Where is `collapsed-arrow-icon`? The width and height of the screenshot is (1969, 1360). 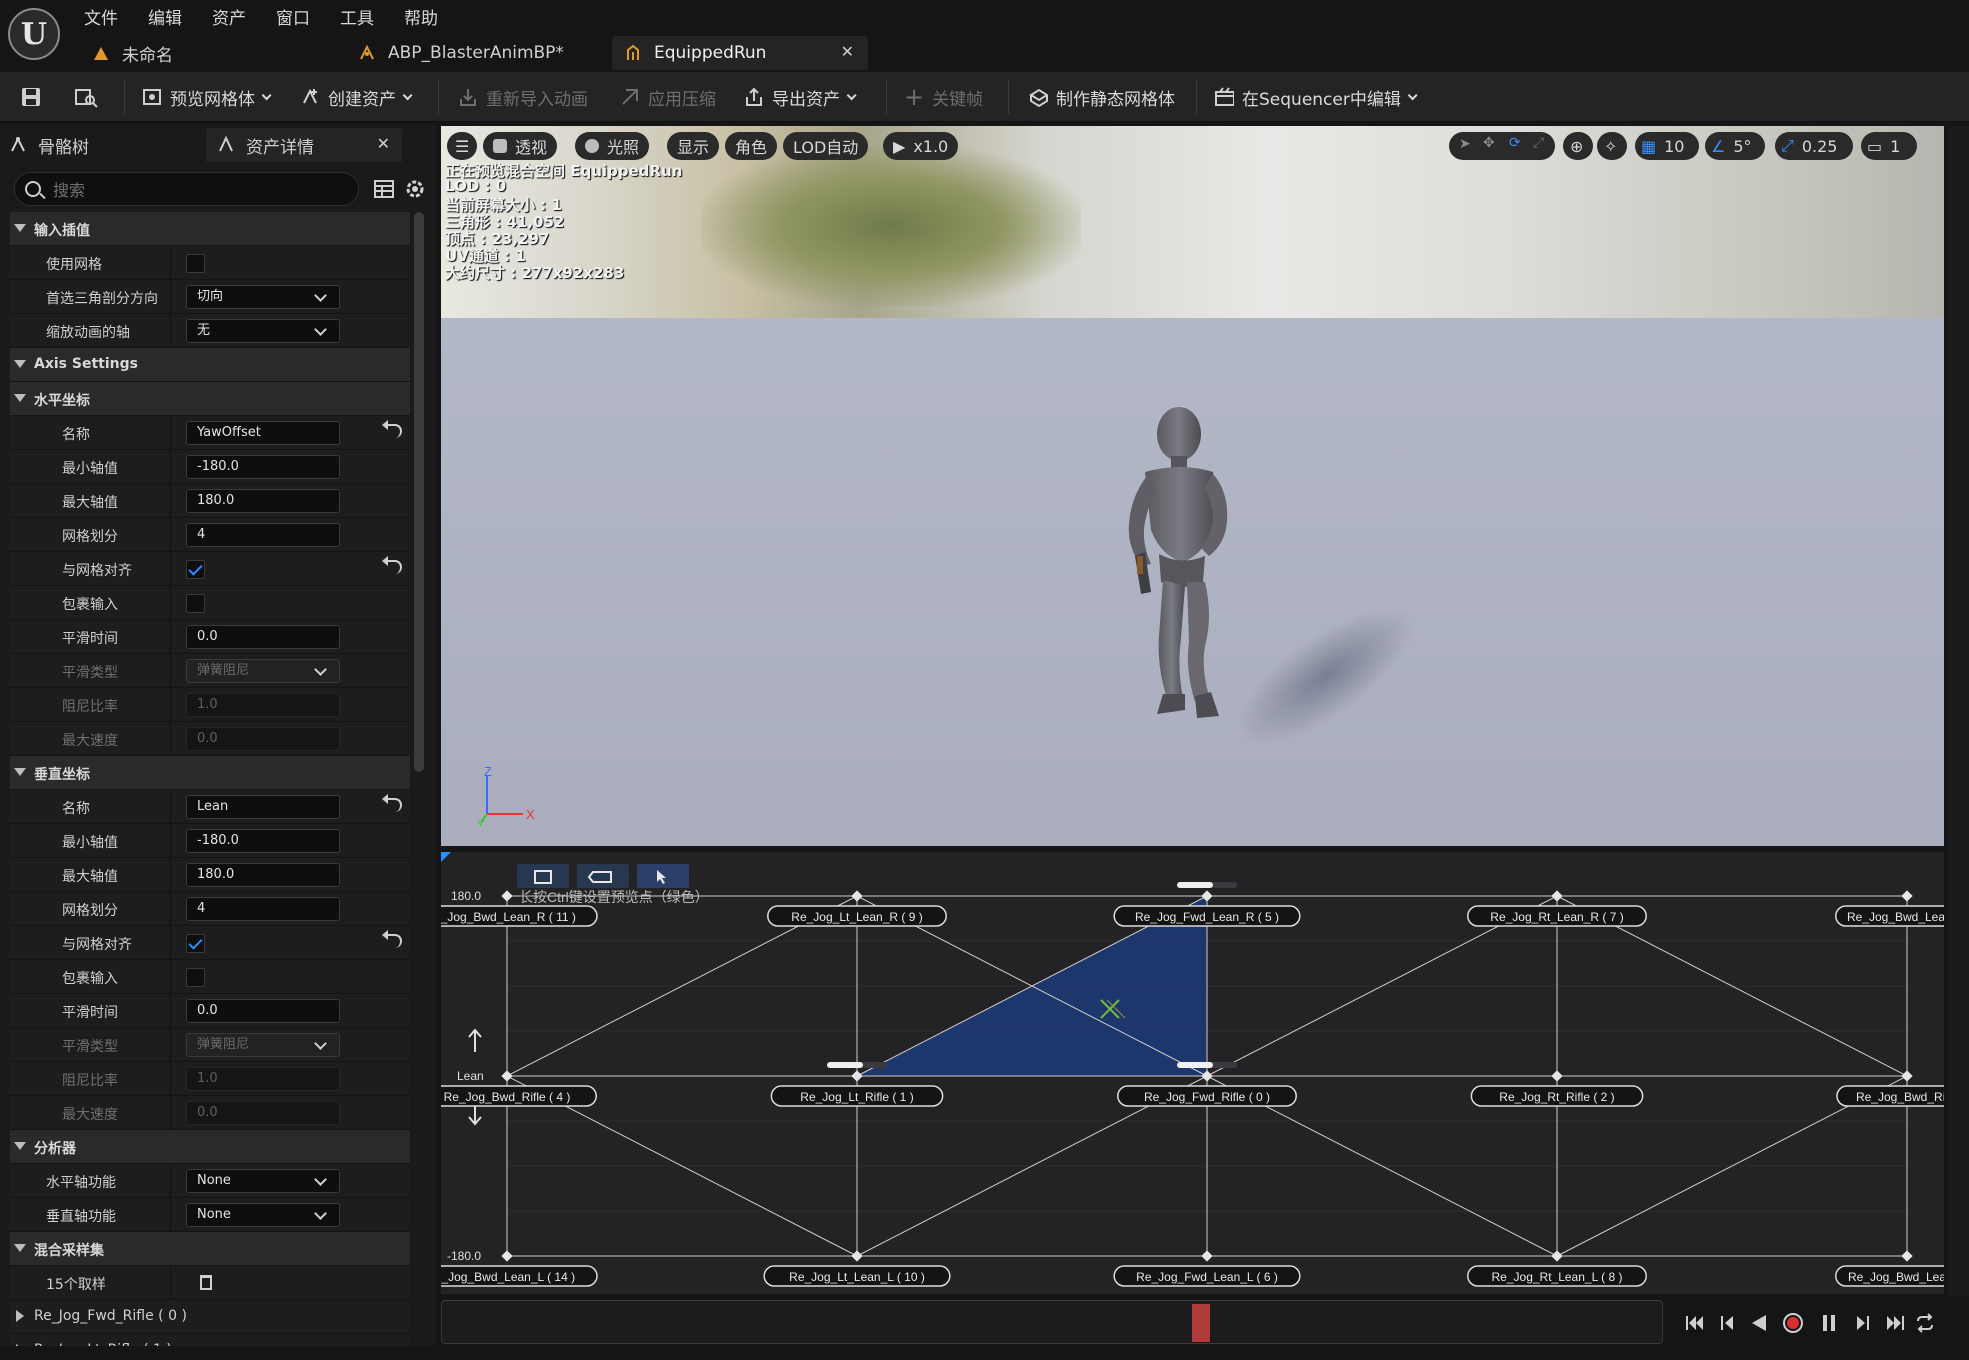 collapsed-arrow-icon is located at coordinates (20, 1316).